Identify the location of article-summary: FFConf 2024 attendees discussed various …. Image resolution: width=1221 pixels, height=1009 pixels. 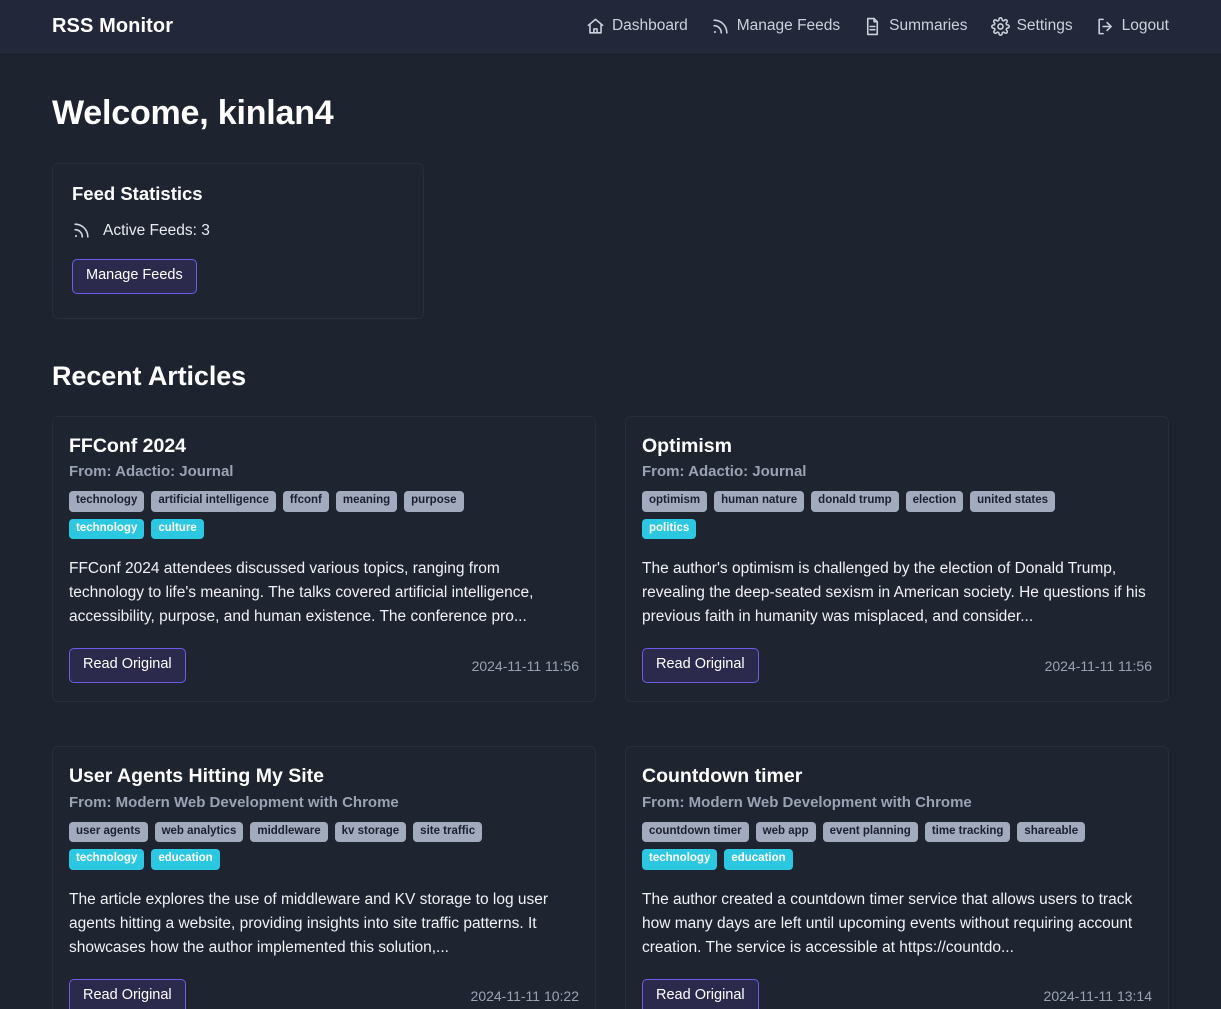
(301, 593).